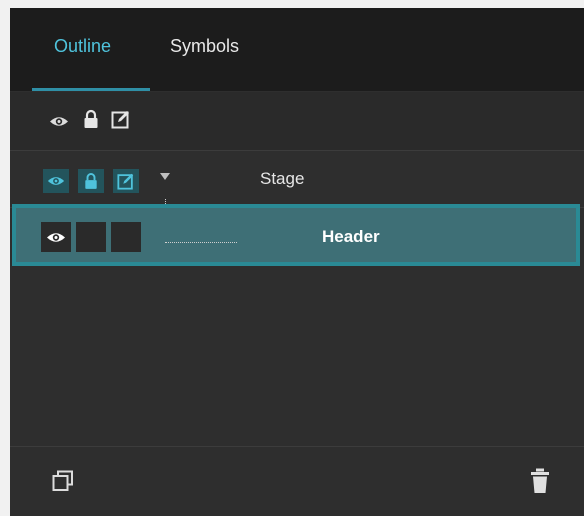 Image resolution: width=584 pixels, height=516 pixels. I want to click on header-lock-toggle, so click(91, 237).